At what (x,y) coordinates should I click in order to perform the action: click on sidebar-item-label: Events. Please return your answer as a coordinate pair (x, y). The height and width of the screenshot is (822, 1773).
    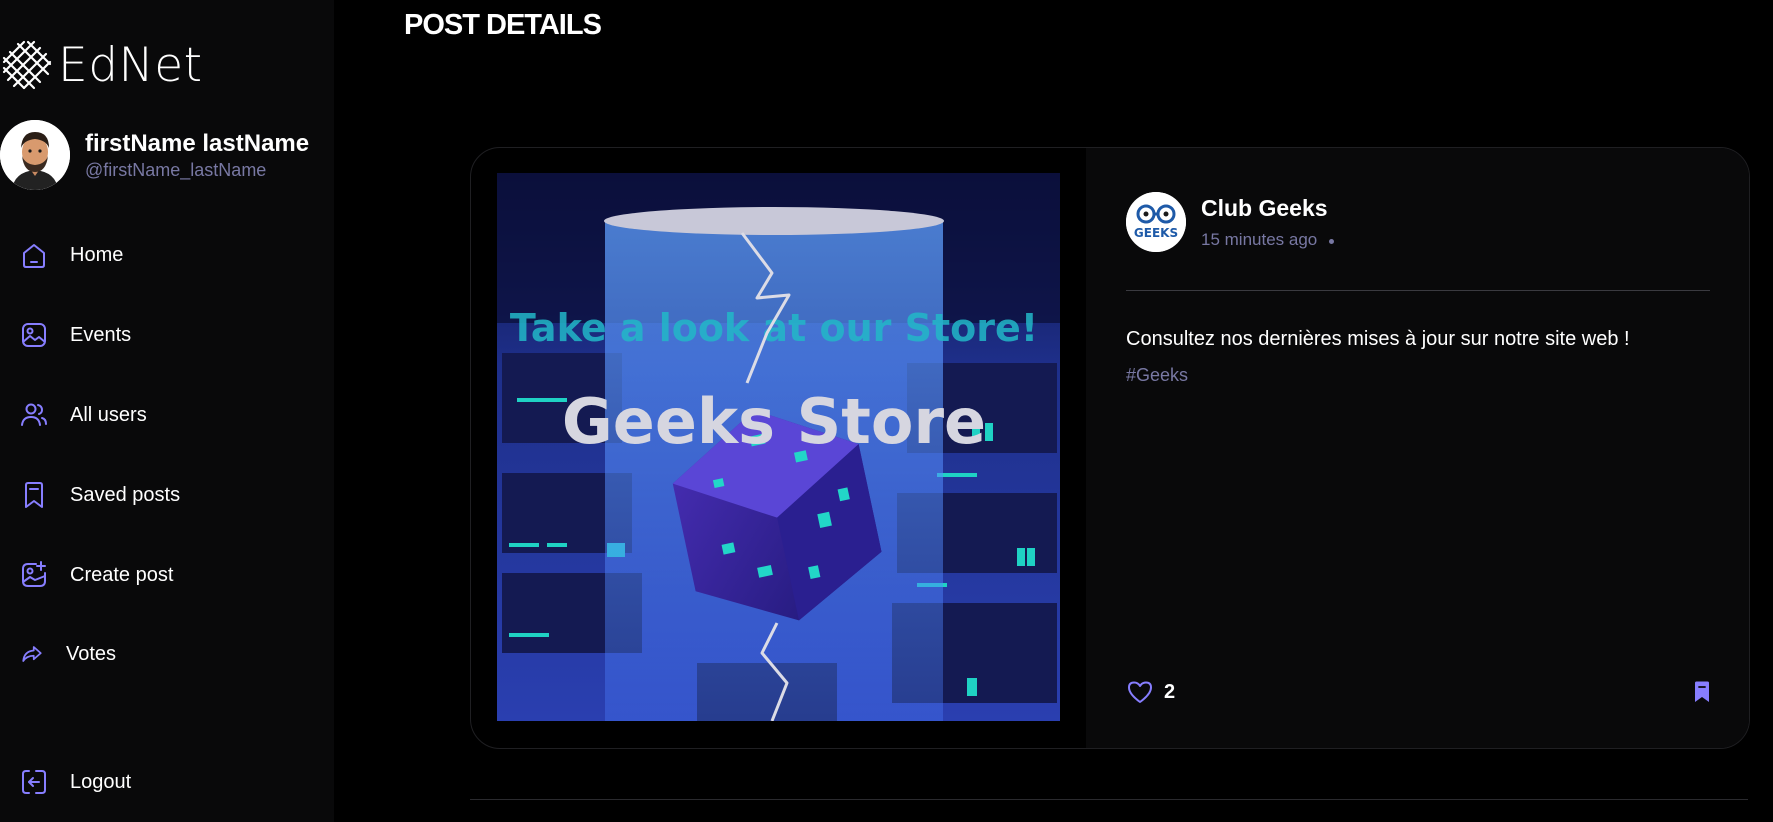
    Looking at the image, I should click on (101, 334).